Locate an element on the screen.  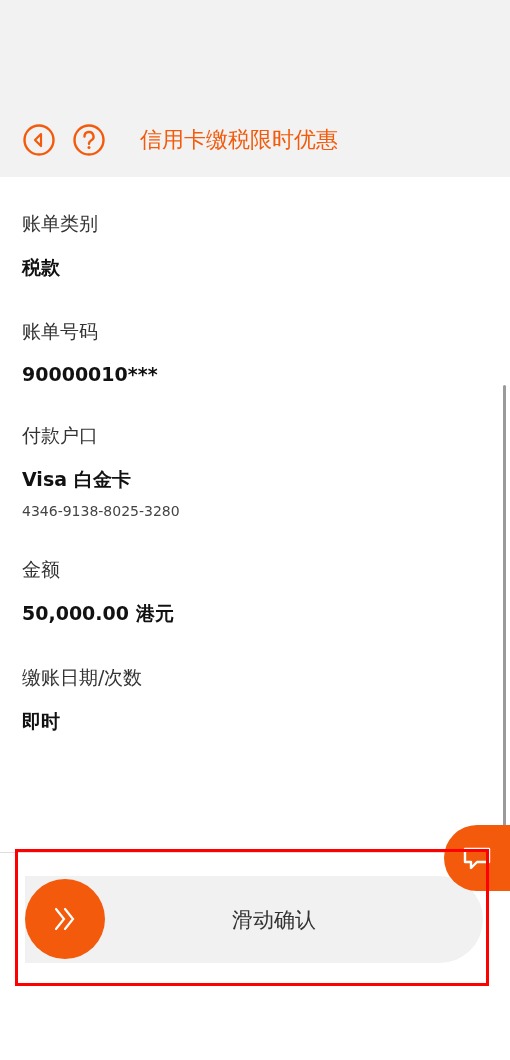
page-title: 信用卡缴税限时优惠 is located at coordinates (239, 140).